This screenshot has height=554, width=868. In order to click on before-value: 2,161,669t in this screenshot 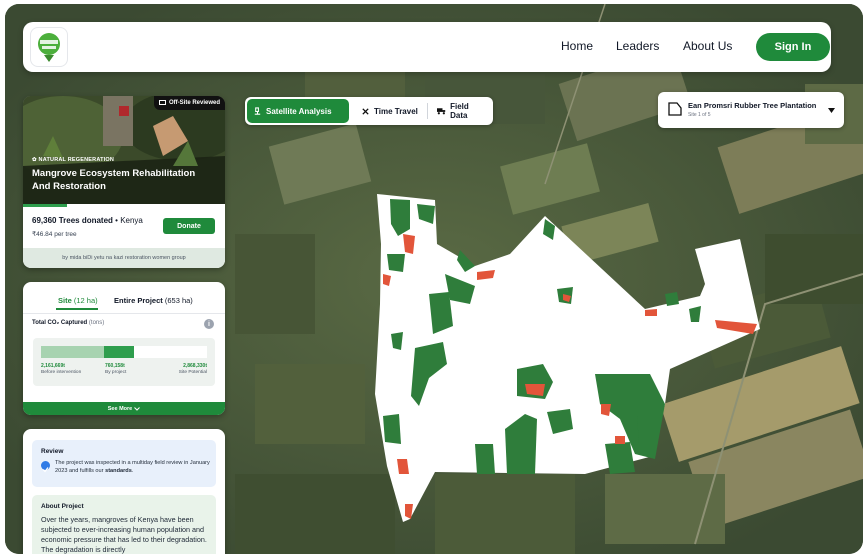, I will do `click(53, 366)`.